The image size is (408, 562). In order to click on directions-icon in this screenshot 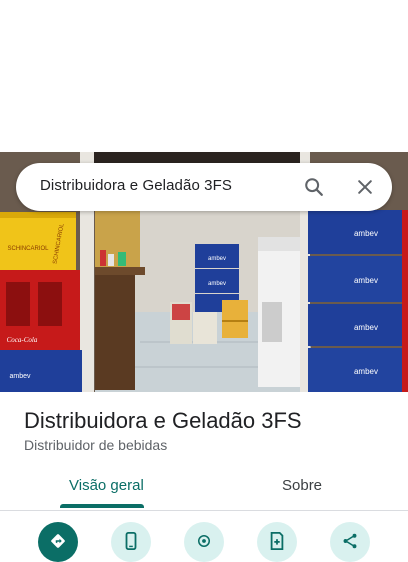, I will do `click(58, 541)`.